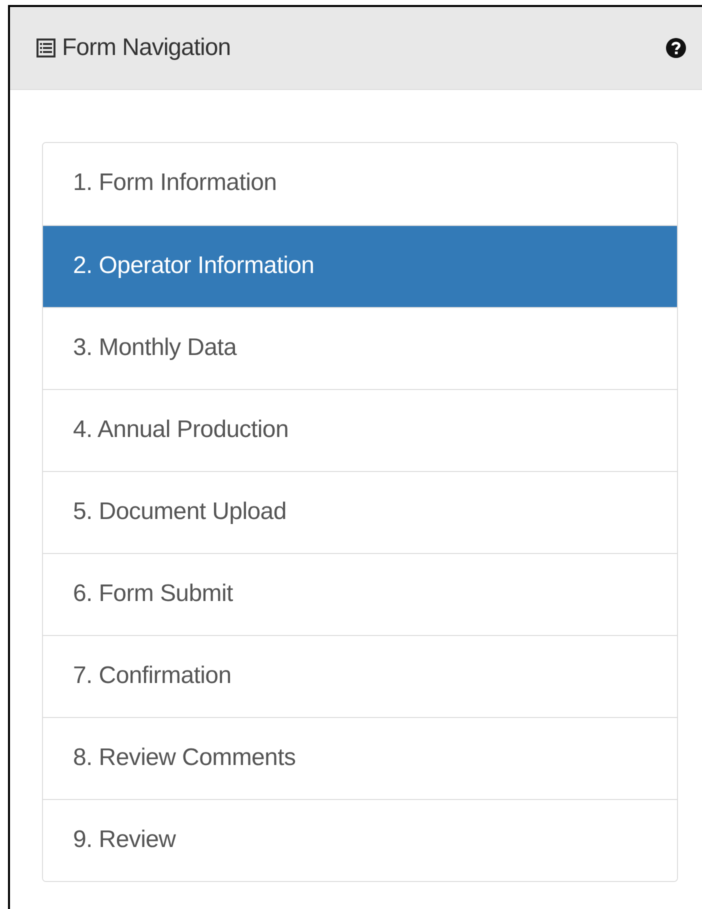  What do you see at coordinates (360, 840) in the screenshot?
I see `nav-item: 9. Review` at bounding box center [360, 840].